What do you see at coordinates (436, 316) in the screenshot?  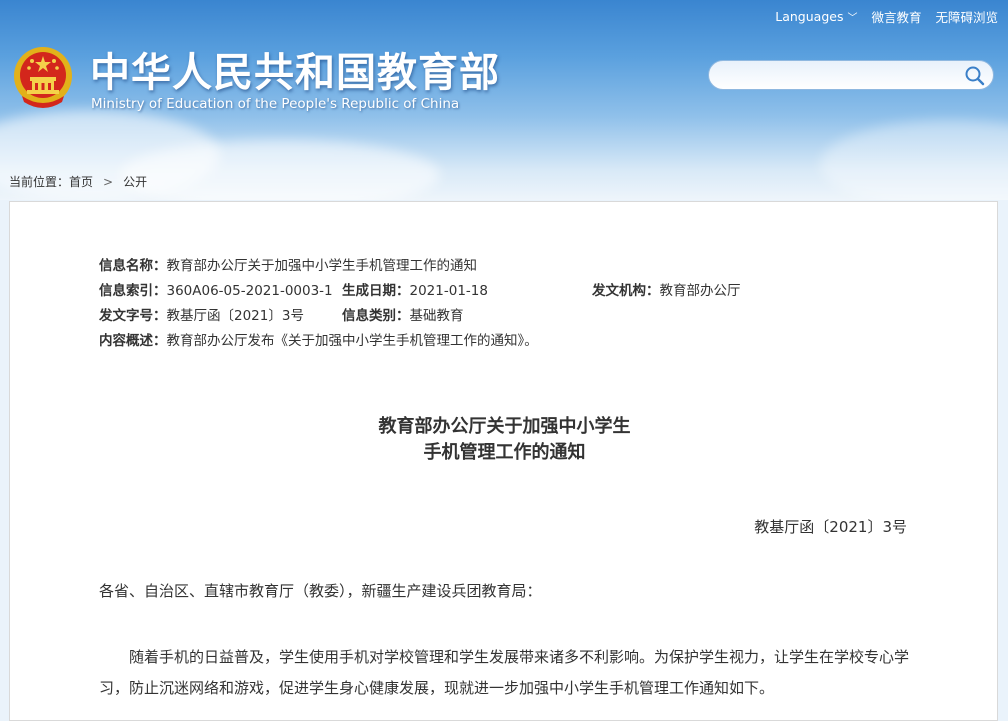 I see `meta-category-value: 基础教育` at bounding box center [436, 316].